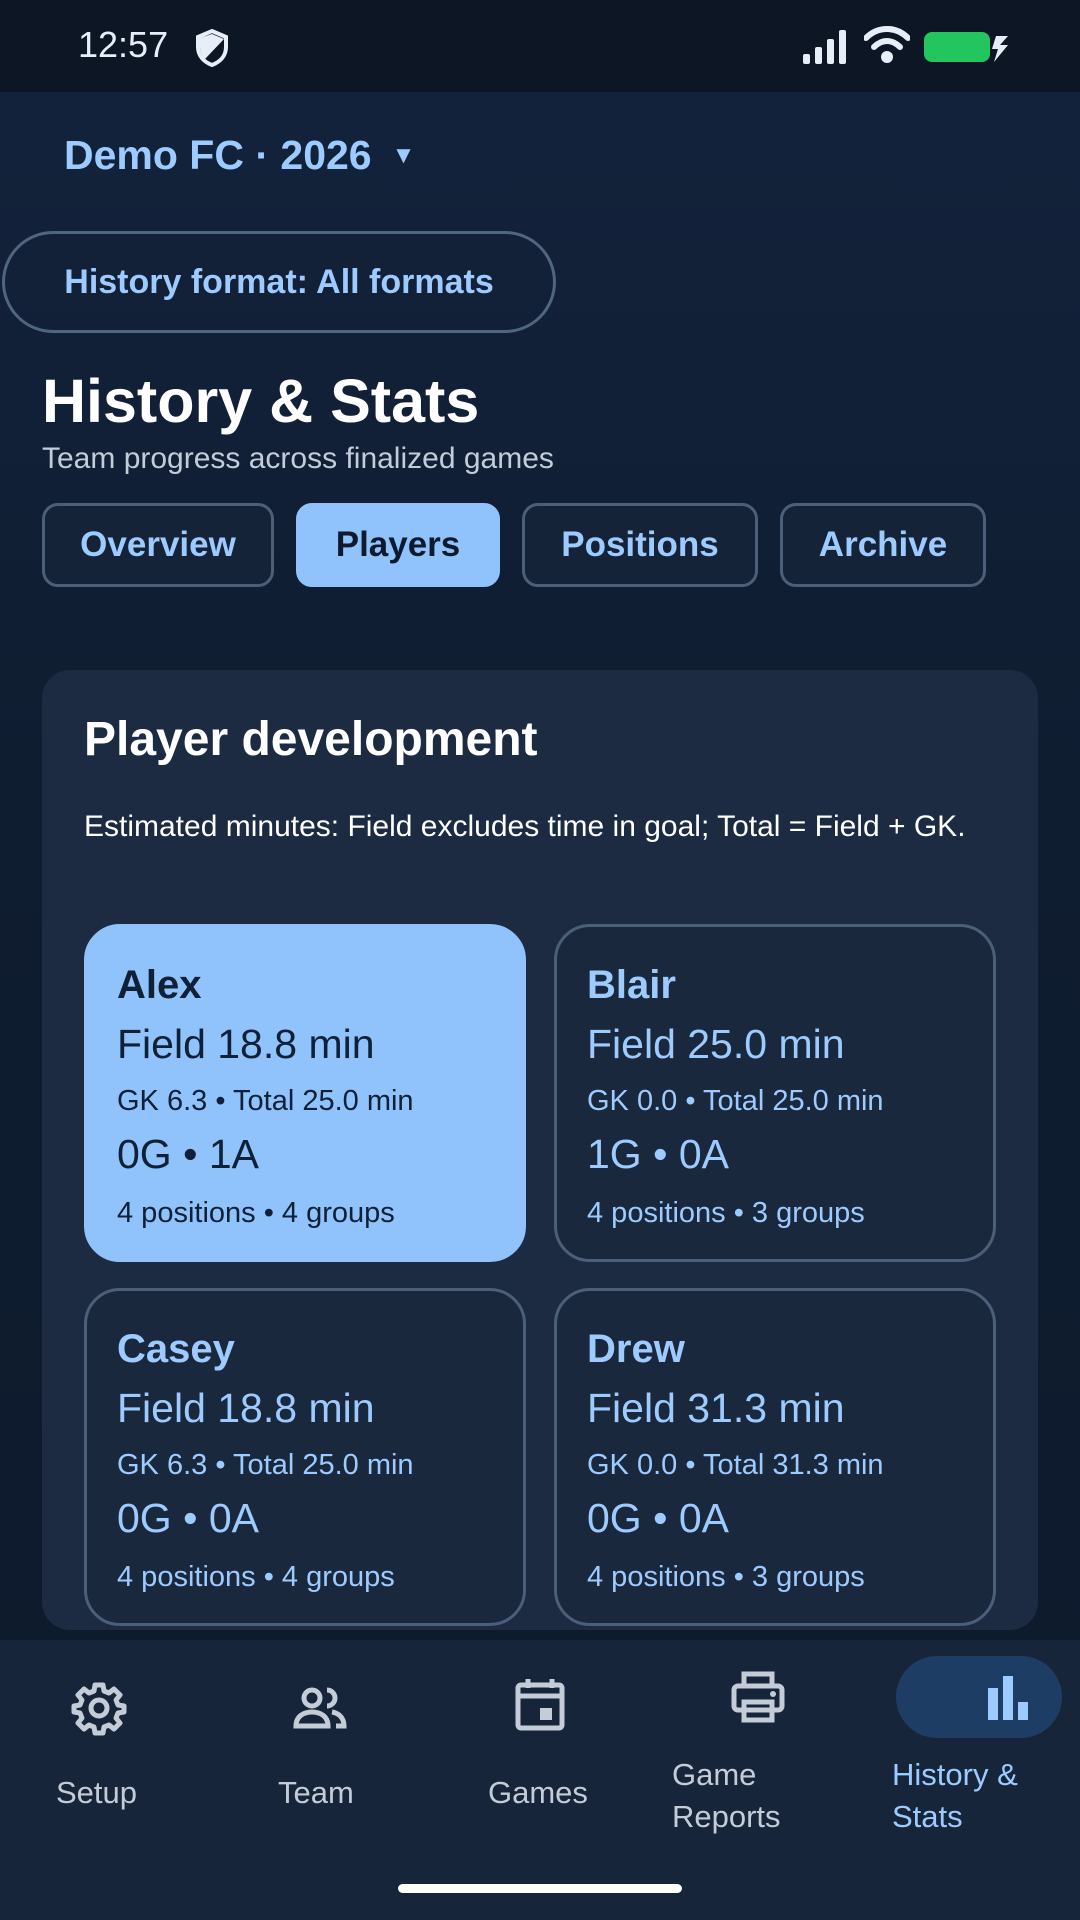 The width and height of the screenshot is (1080, 1920). Describe the element at coordinates (887, 44) in the screenshot. I see `wifi-icon` at that location.